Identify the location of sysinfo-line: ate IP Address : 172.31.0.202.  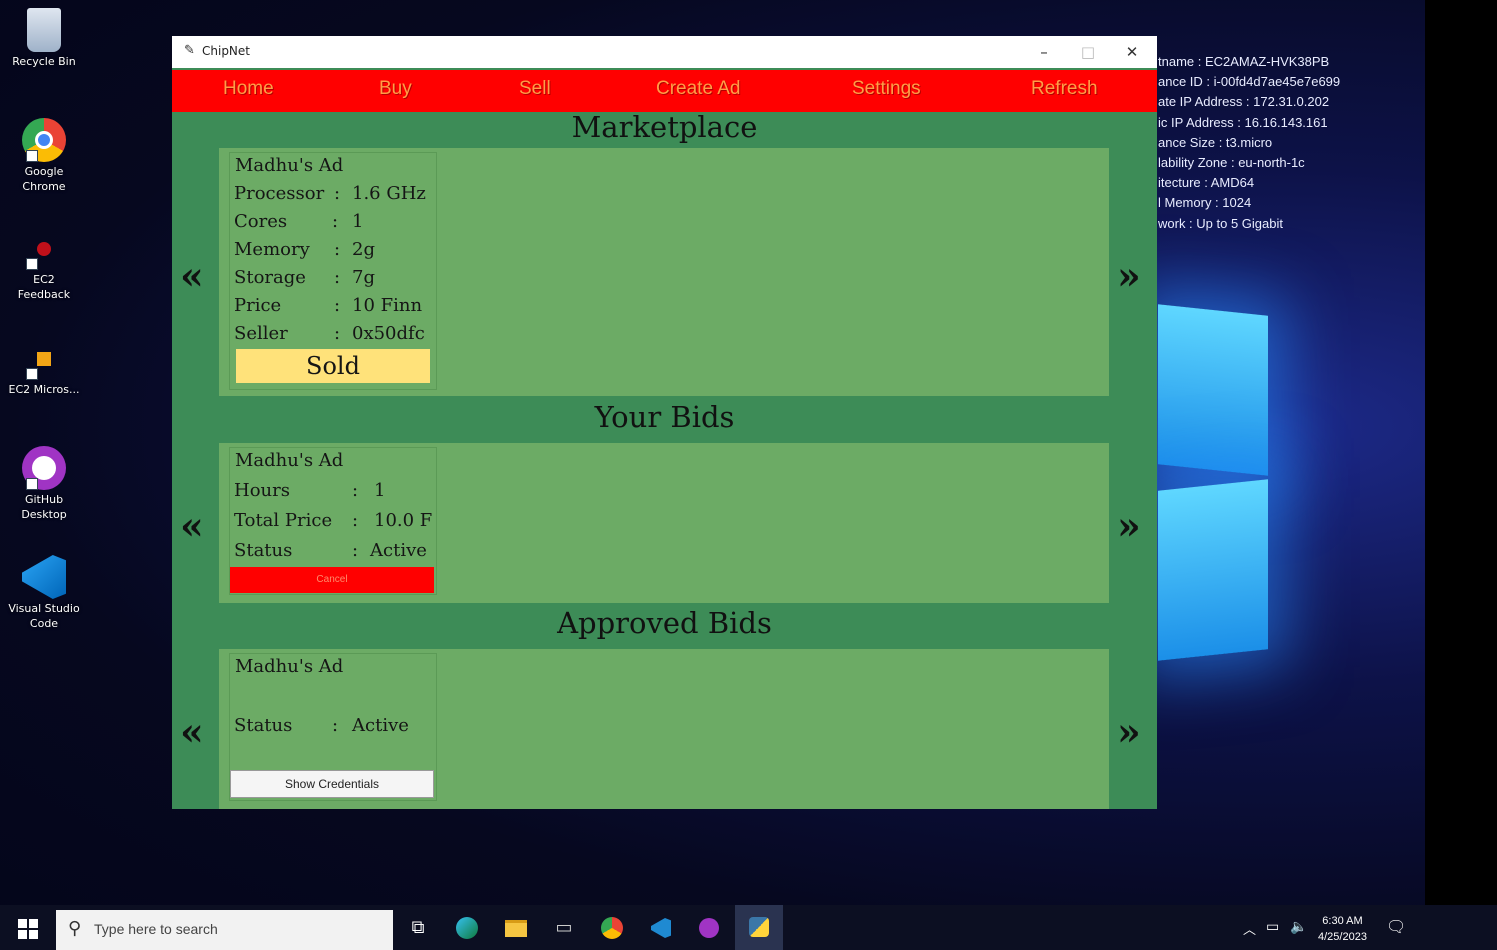
(1244, 102).